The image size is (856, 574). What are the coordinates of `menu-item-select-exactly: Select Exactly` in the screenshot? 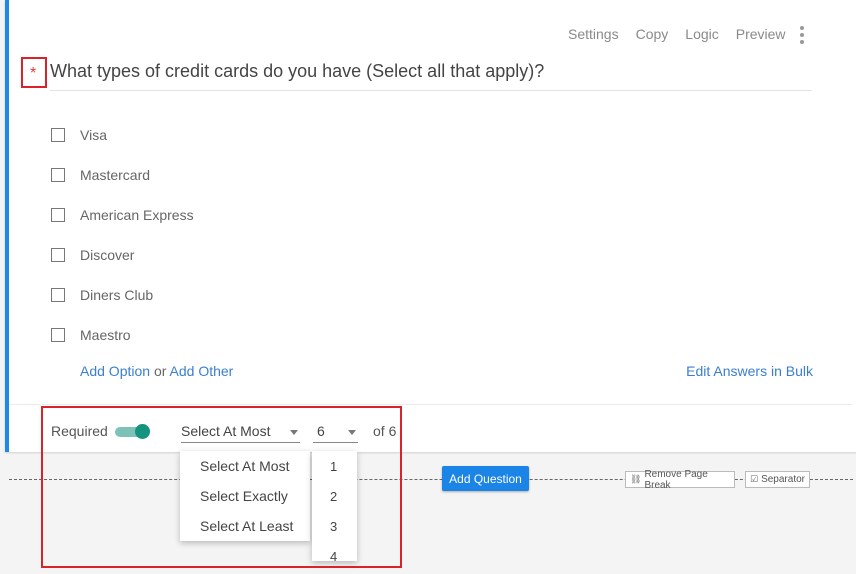 It's located at (244, 496).